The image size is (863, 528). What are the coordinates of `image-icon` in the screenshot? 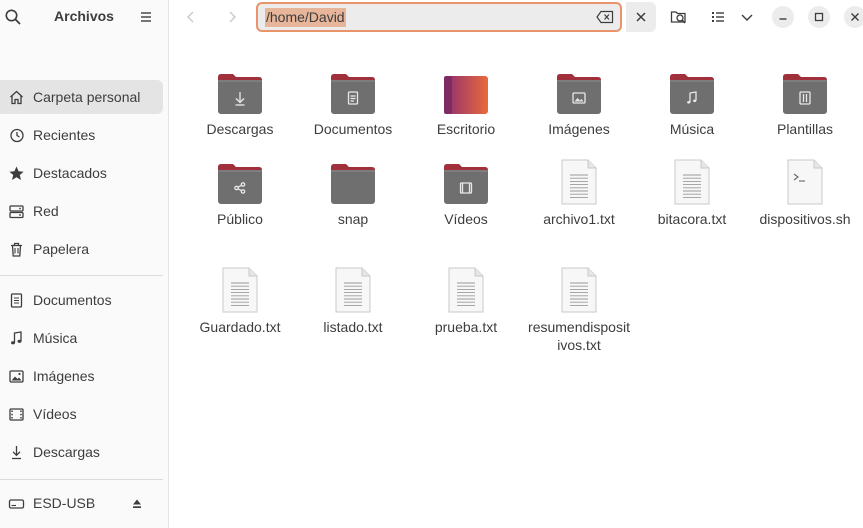 It's located at (16, 376).